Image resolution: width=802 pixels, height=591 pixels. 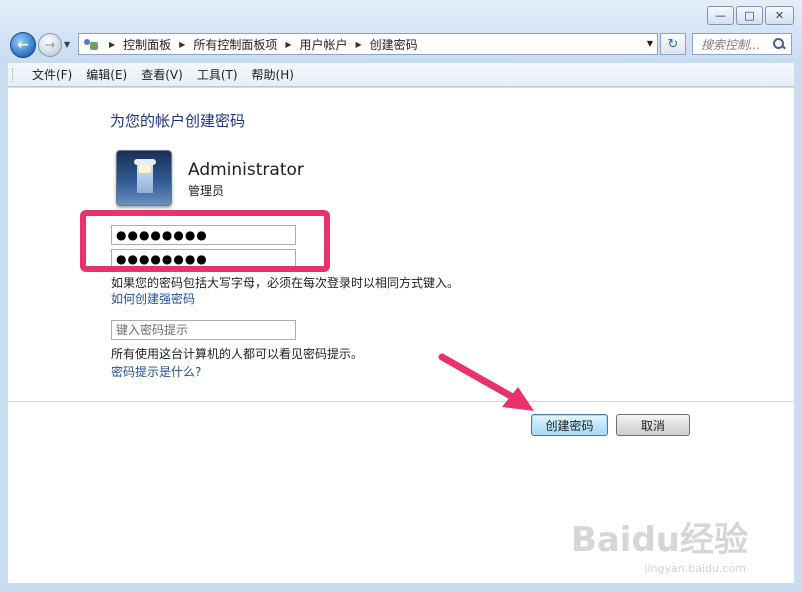 What do you see at coordinates (394, 44) in the screenshot?
I see `breadcrumb-create-password: 创建密码` at bounding box center [394, 44].